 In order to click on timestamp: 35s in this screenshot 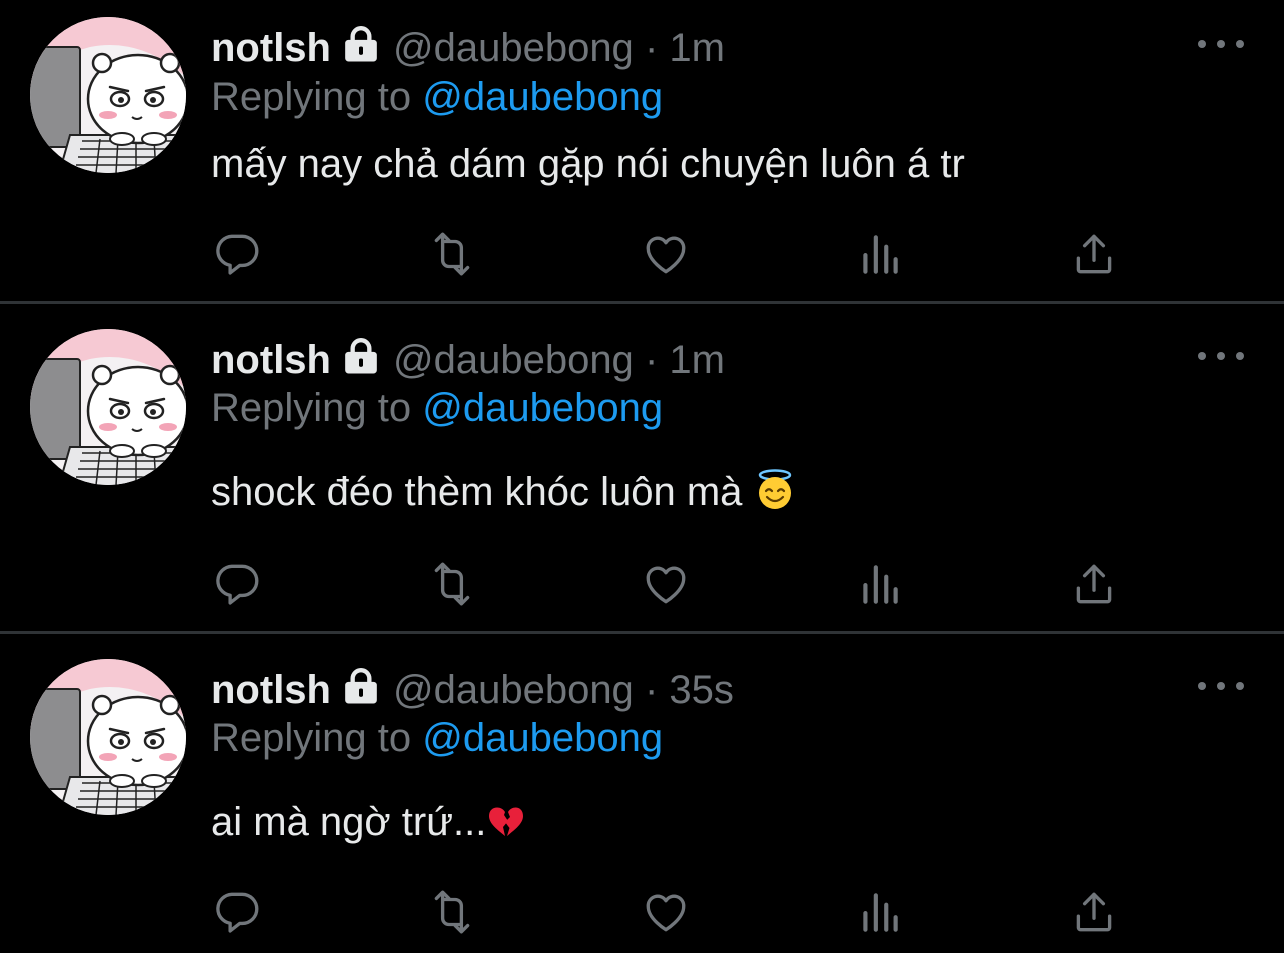, I will do `click(701, 690)`.